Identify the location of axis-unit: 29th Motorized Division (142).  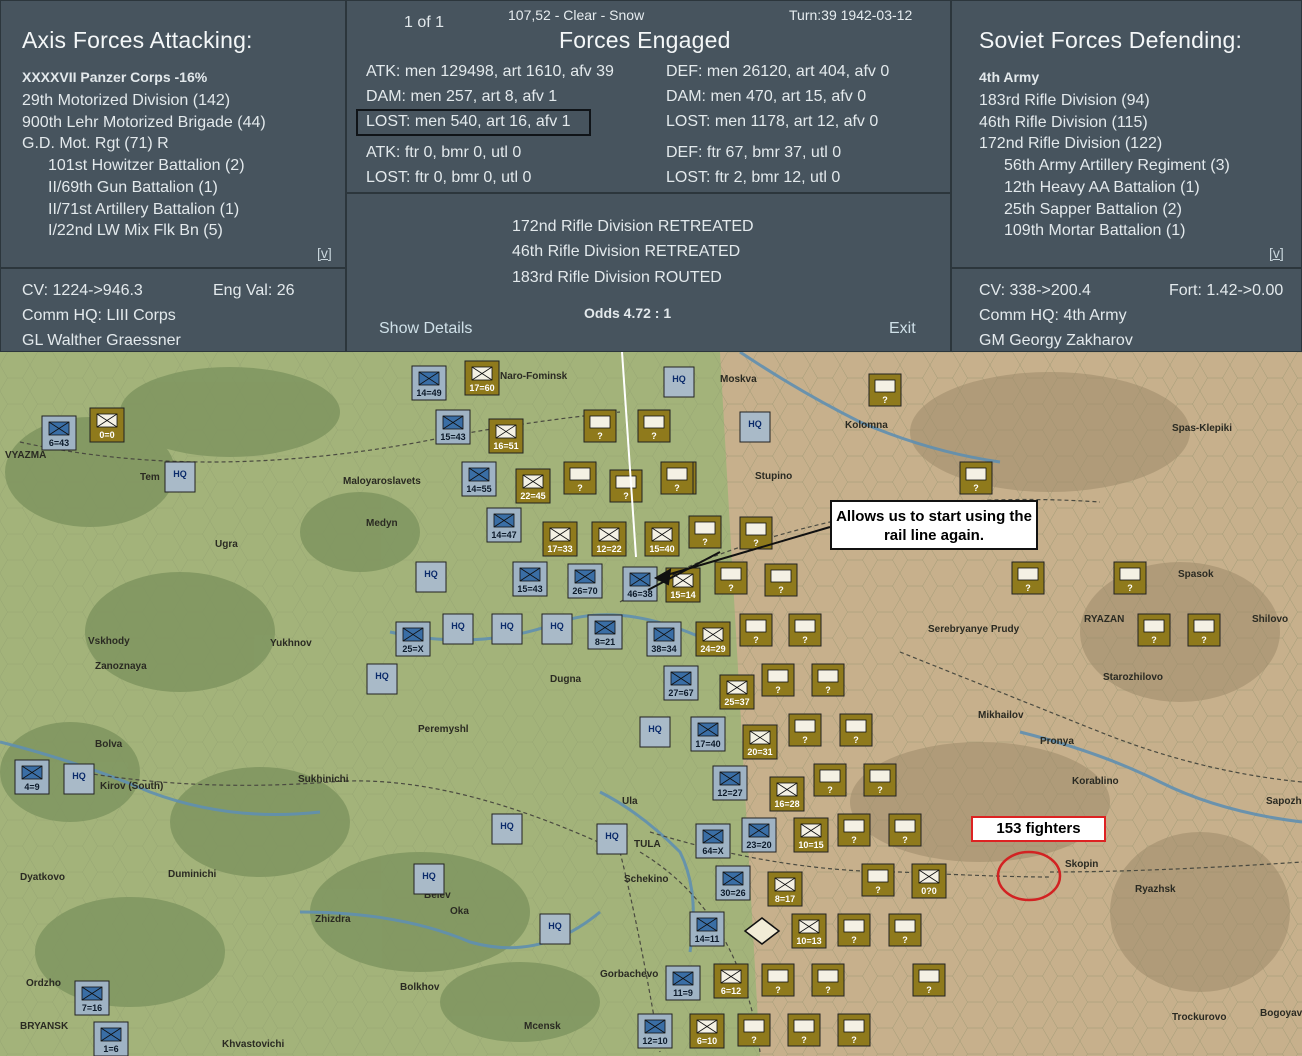
(126, 101).